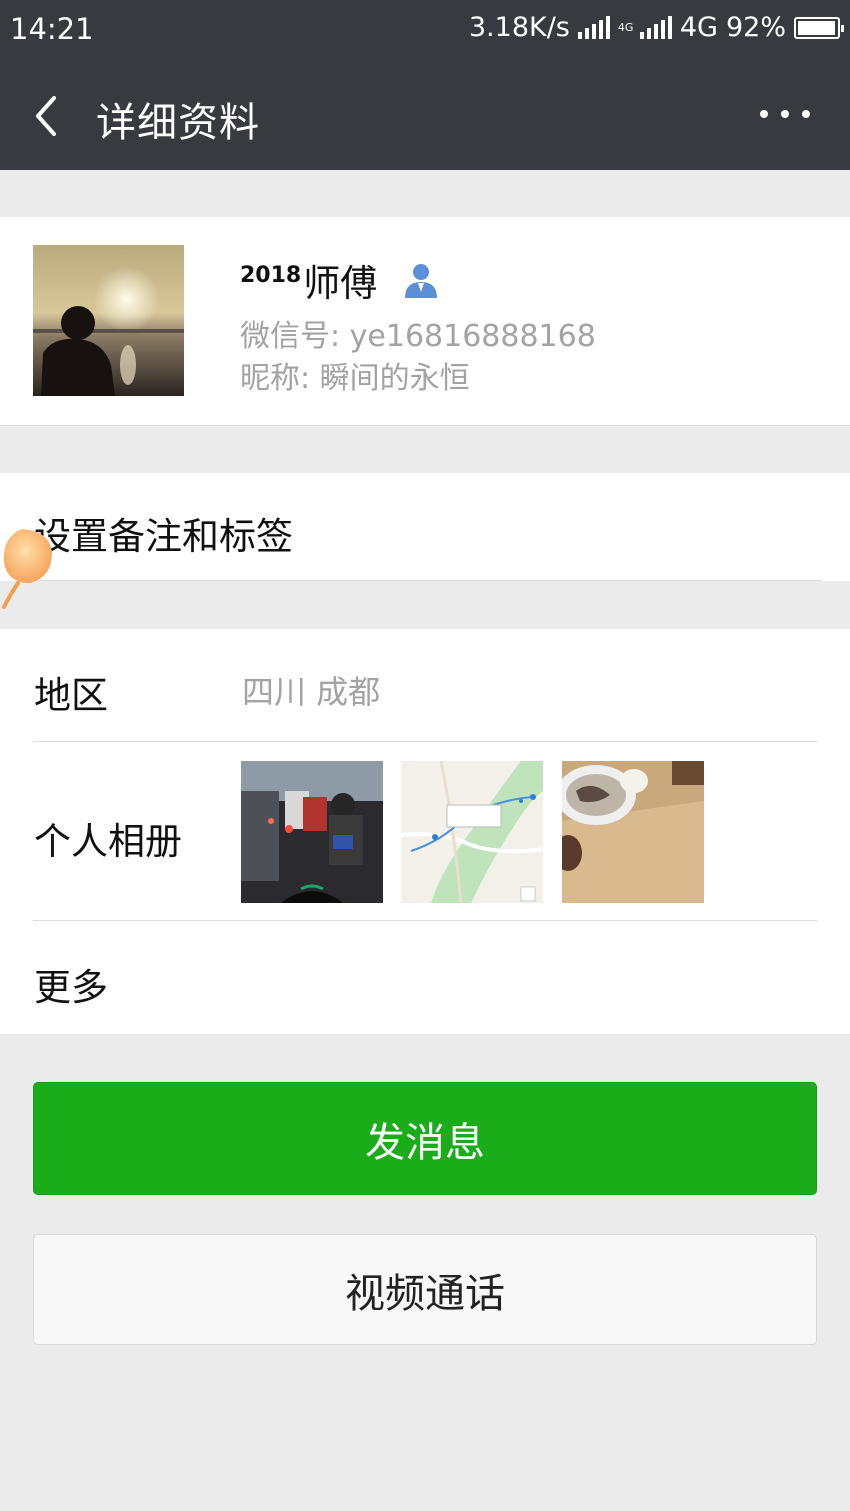 The width and height of the screenshot is (850, 1511). Describe the element at coordinates (27, 569) in the screenshot. I see `lantern-icon` at that location.